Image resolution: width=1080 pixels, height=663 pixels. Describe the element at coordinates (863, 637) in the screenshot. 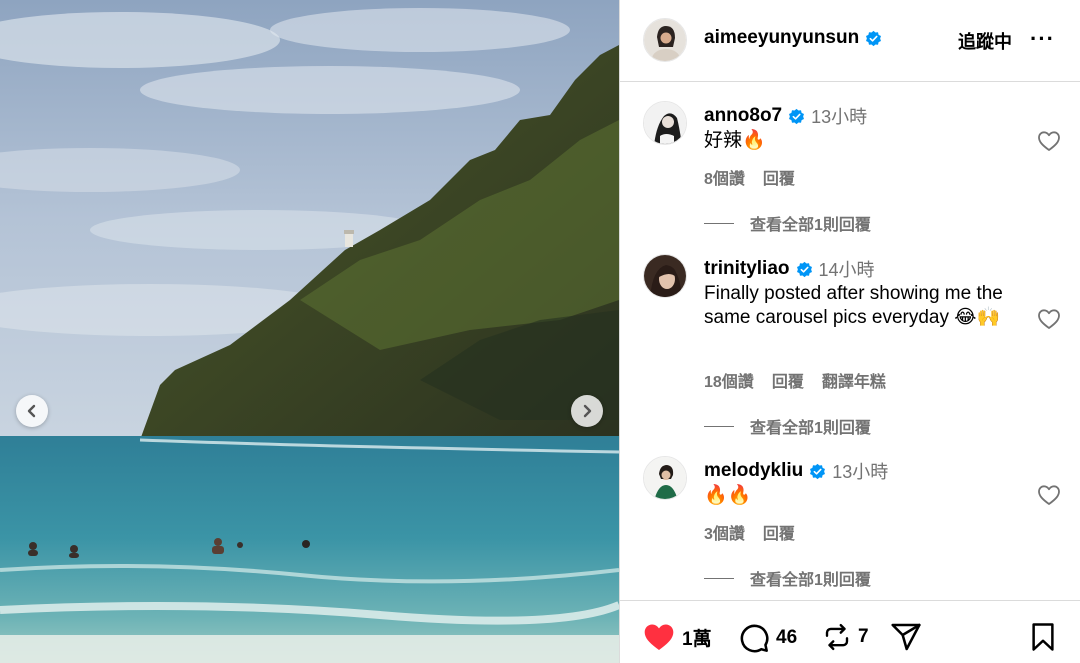

I see `repost-count: 7` at that location.